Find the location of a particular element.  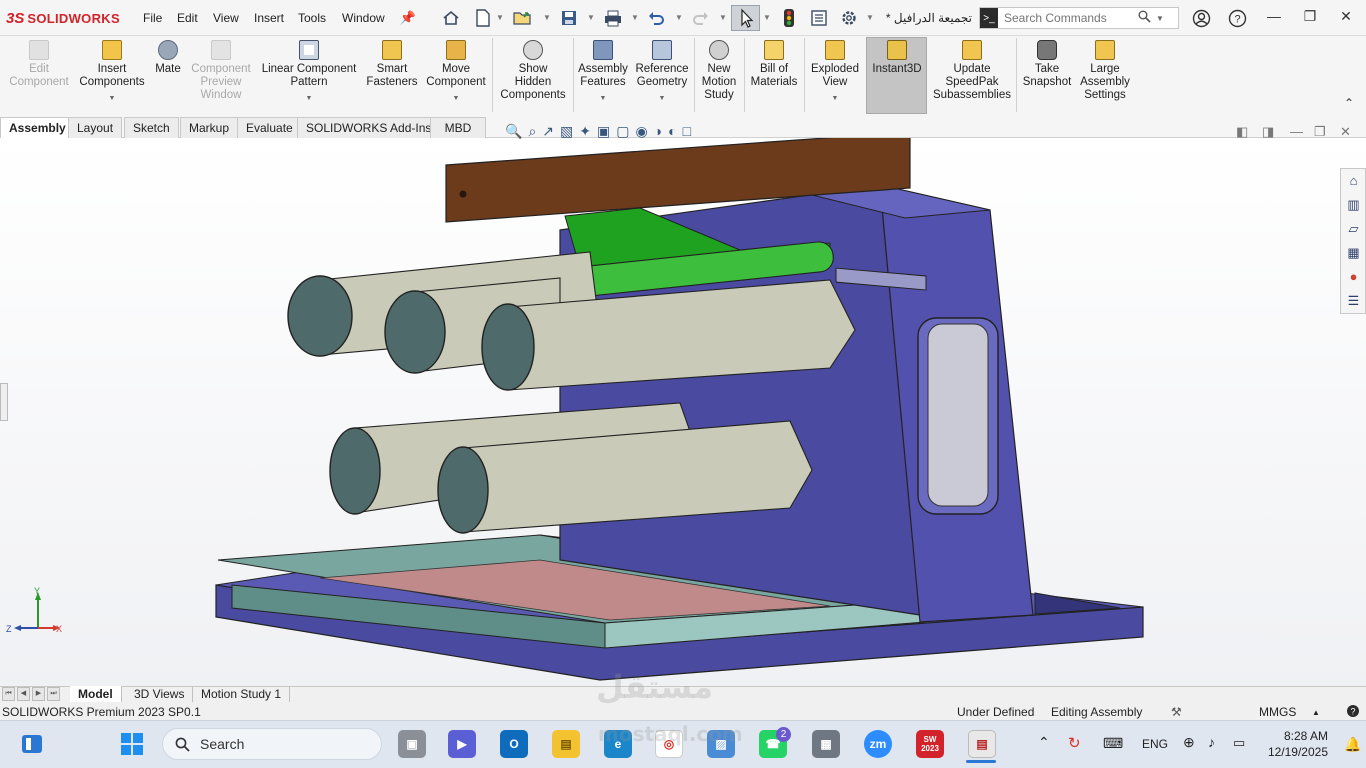

tab-markup: Markup is located at coordinates (209, 127).